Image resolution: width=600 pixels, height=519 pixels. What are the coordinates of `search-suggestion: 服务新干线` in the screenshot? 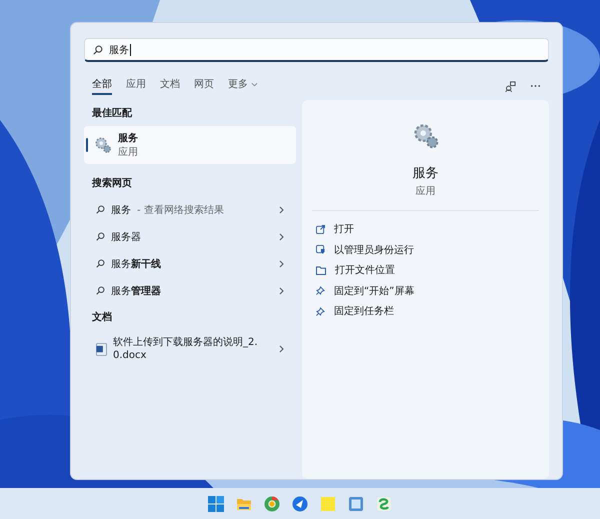 It's located at (136, 263).